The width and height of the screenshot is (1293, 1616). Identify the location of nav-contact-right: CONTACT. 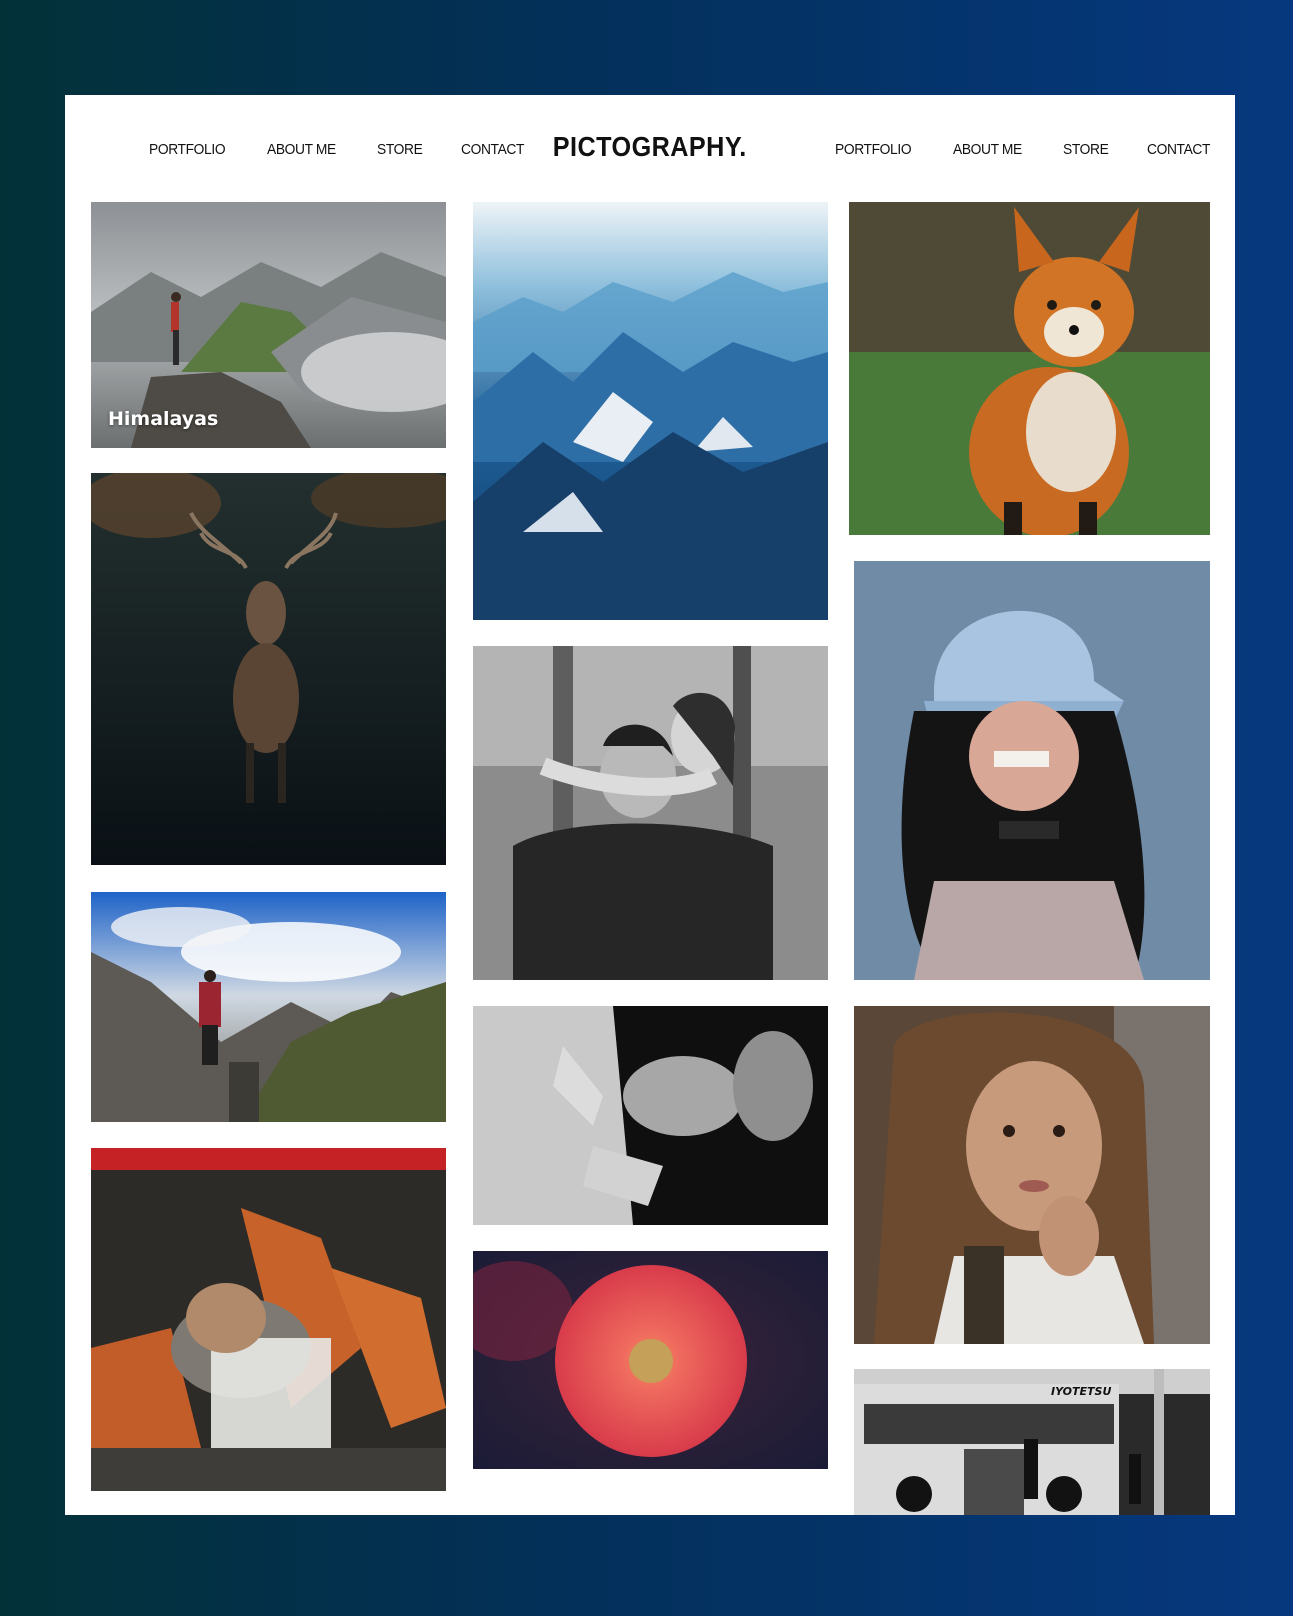
(1178, 149).